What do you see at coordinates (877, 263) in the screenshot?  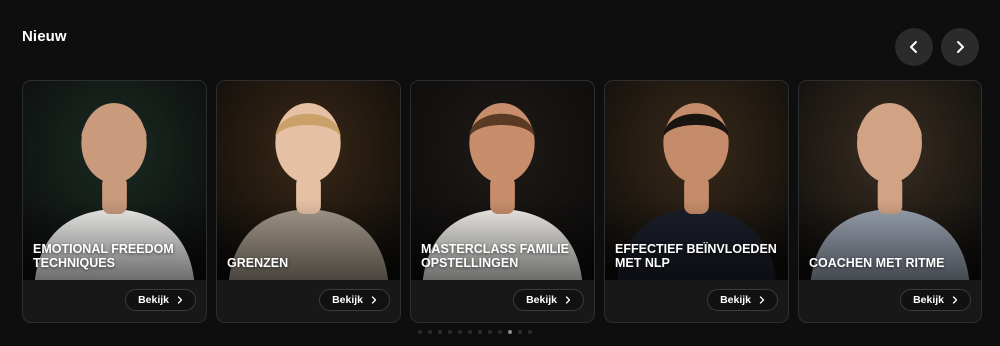 I see `course-title-line1: COACHEN MET RITME` at bounding box center [877, 263].